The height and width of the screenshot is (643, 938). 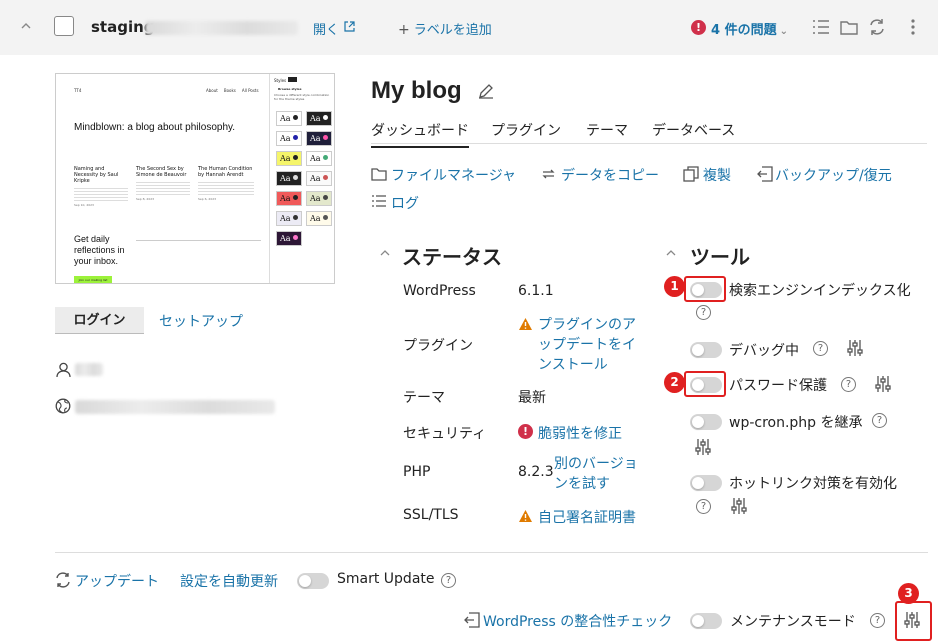 I want to click on issue-alert-icon: !, so click(x=698, y=27).